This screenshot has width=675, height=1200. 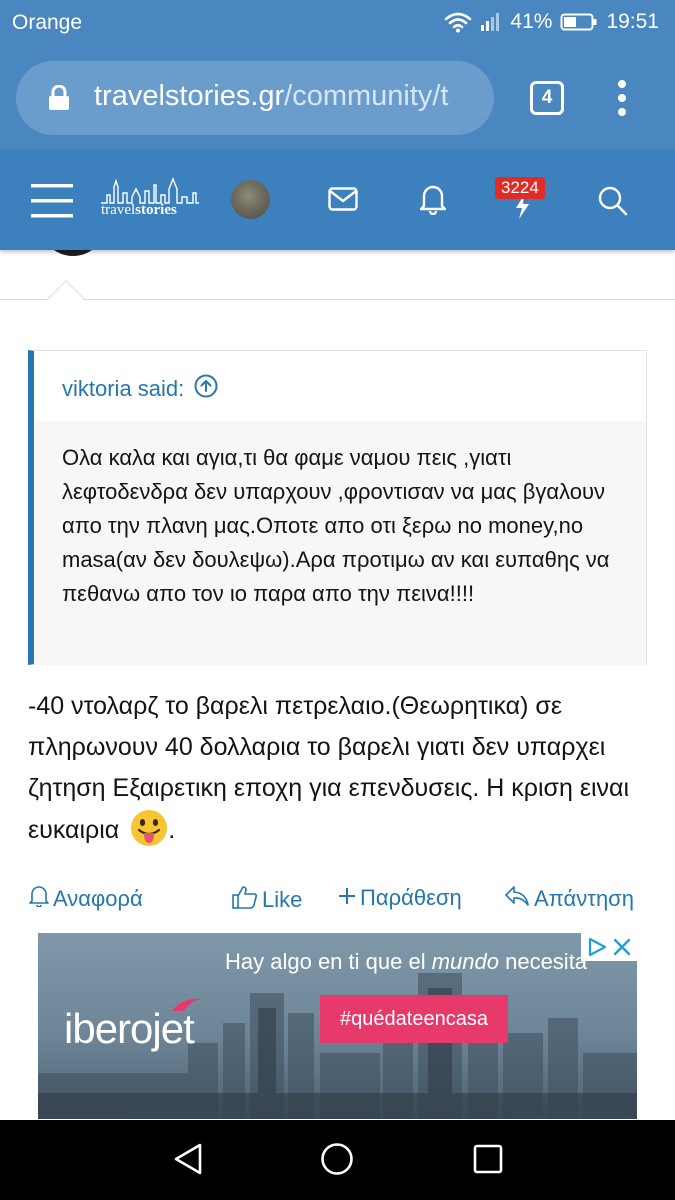 What do you see at coordinates (347, 898) in the screenshot?
I see `plus-icon` at bounding box center [347, 898].